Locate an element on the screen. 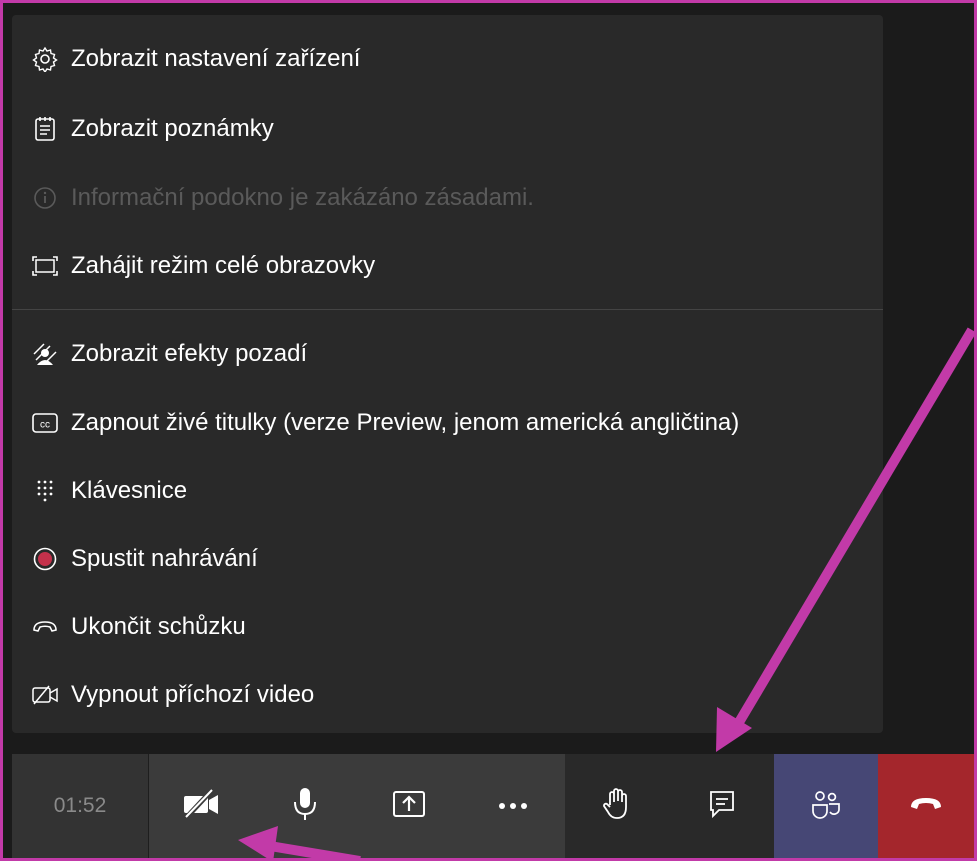  call-timer: 01:52 is located at coordinates (80, 806).